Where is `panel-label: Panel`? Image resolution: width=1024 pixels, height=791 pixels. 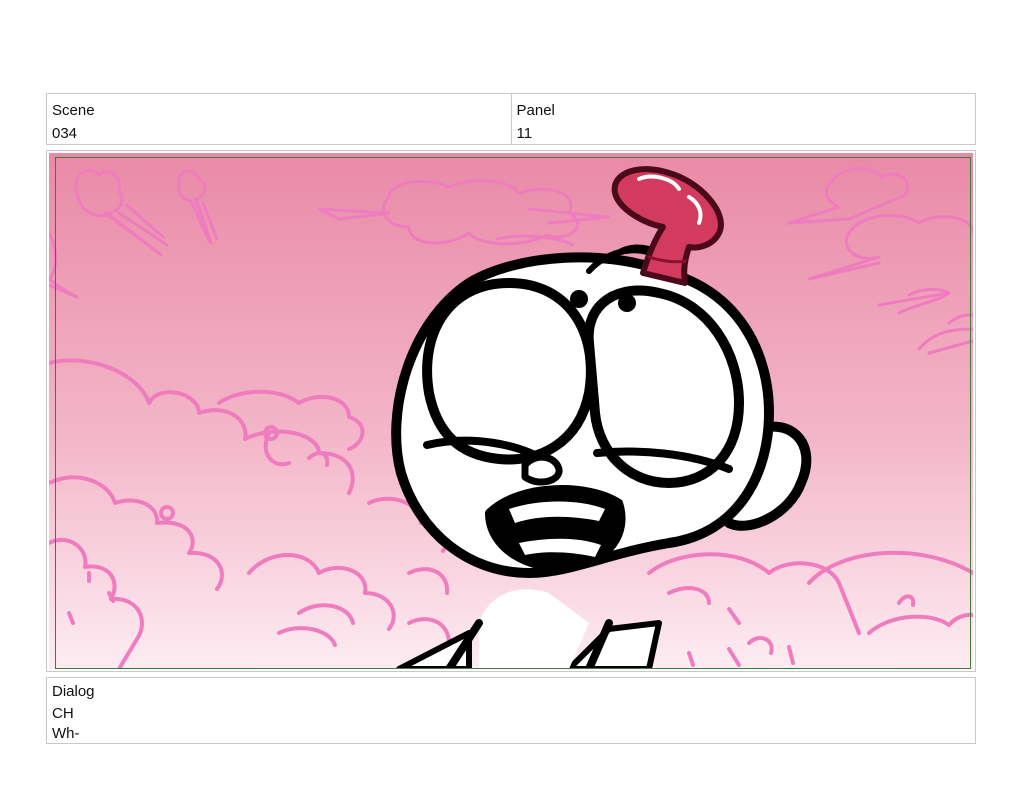 panel-label: Panel is located at coordinates (535, 110).